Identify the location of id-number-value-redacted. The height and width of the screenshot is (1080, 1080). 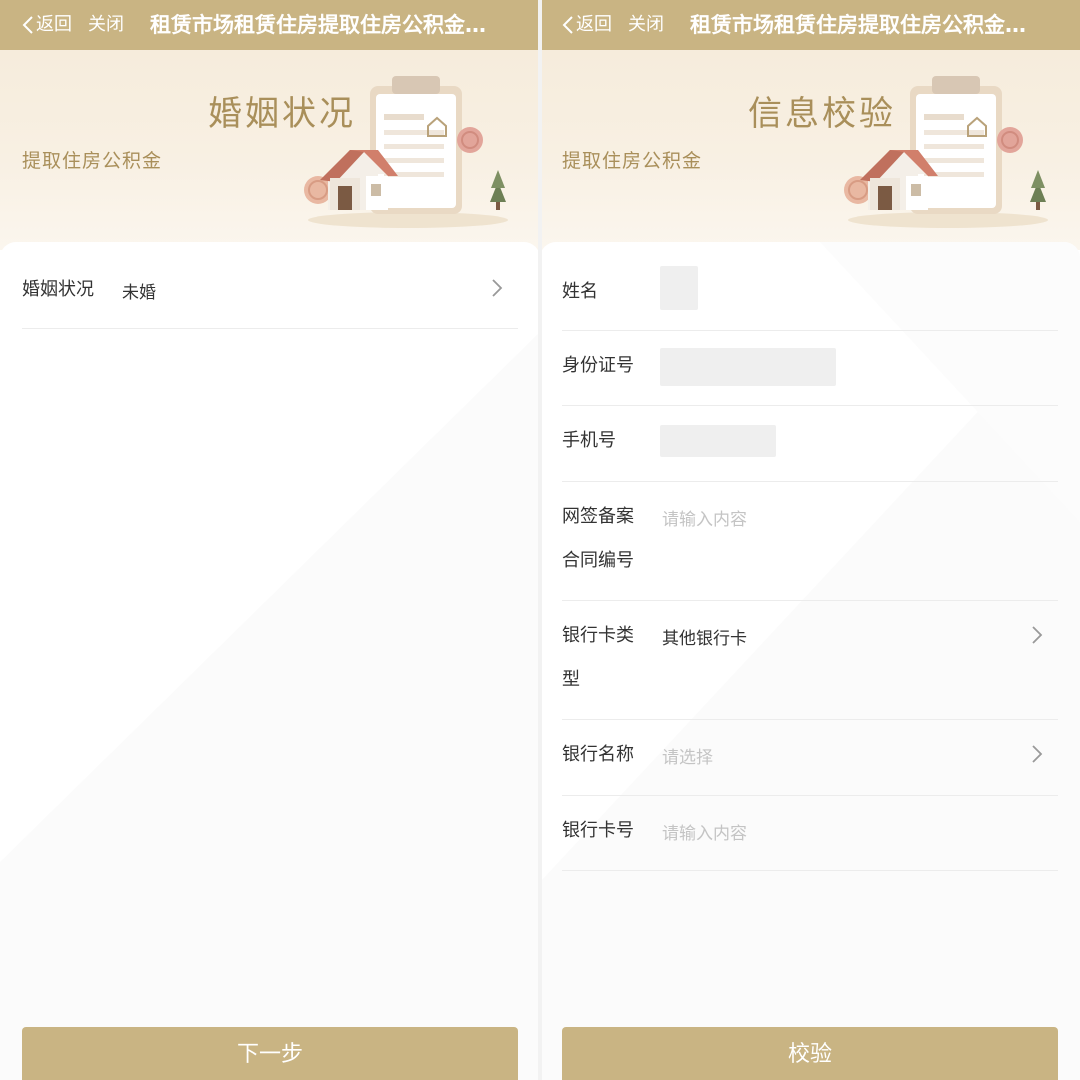
(748, 367).